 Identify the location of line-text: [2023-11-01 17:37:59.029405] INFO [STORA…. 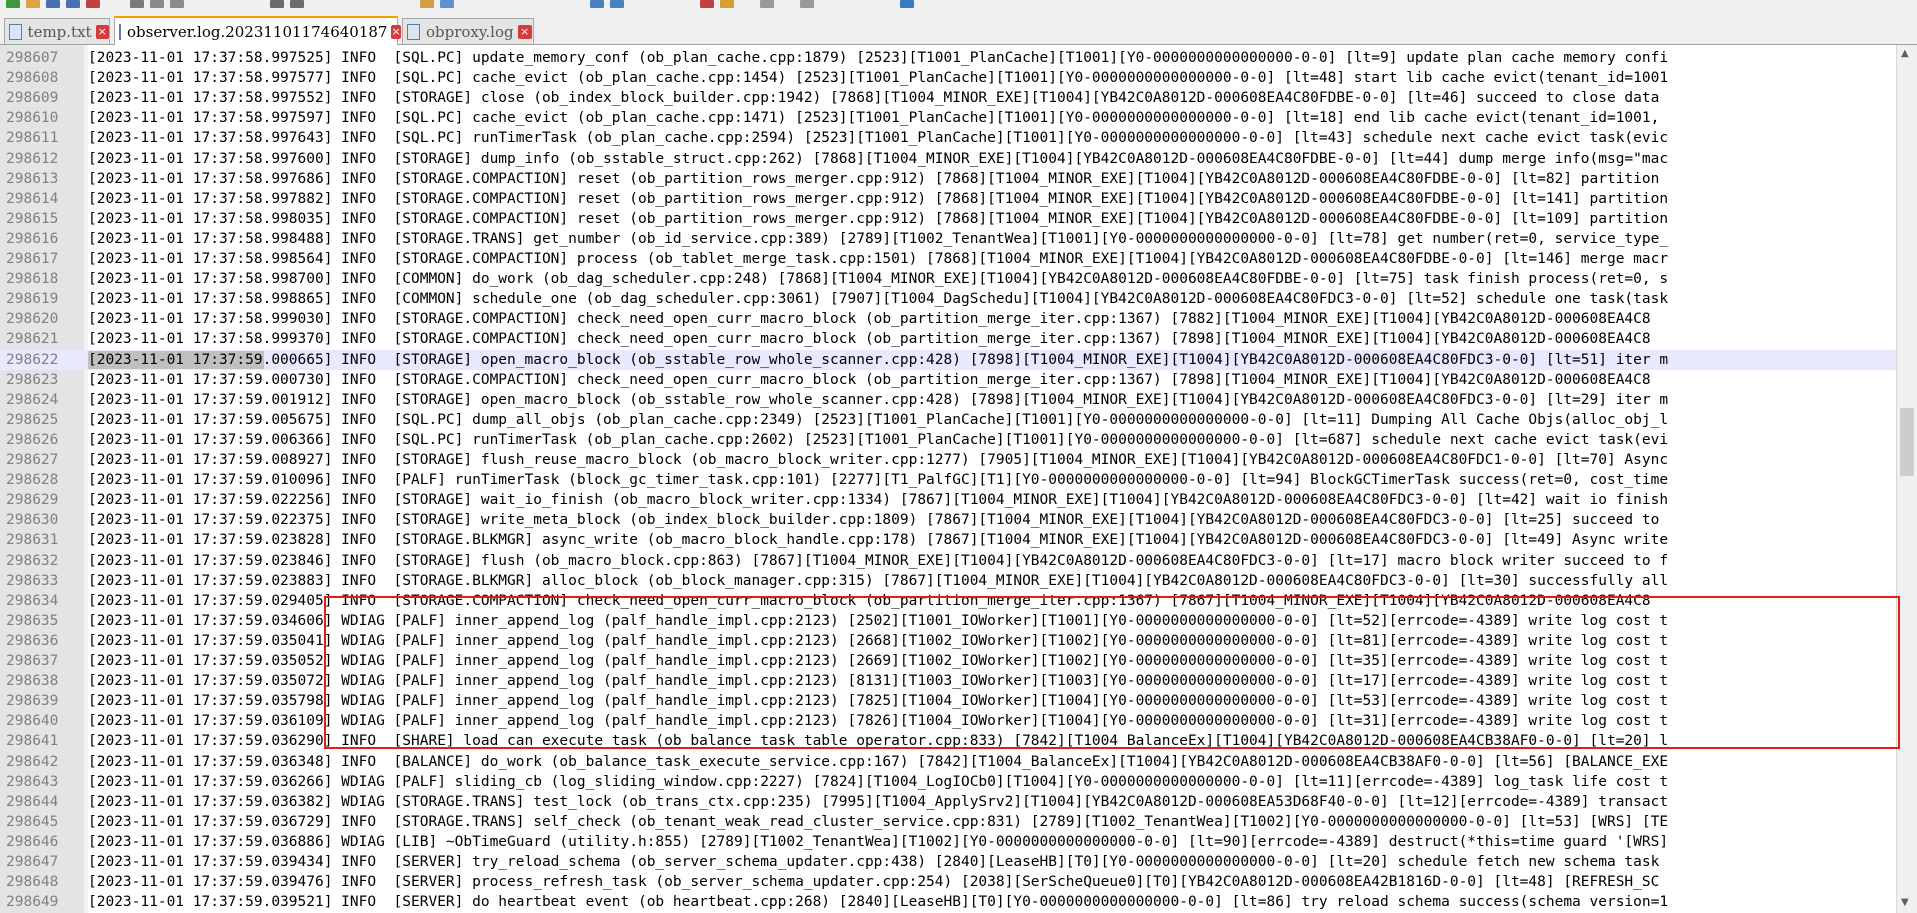
(869, 600).